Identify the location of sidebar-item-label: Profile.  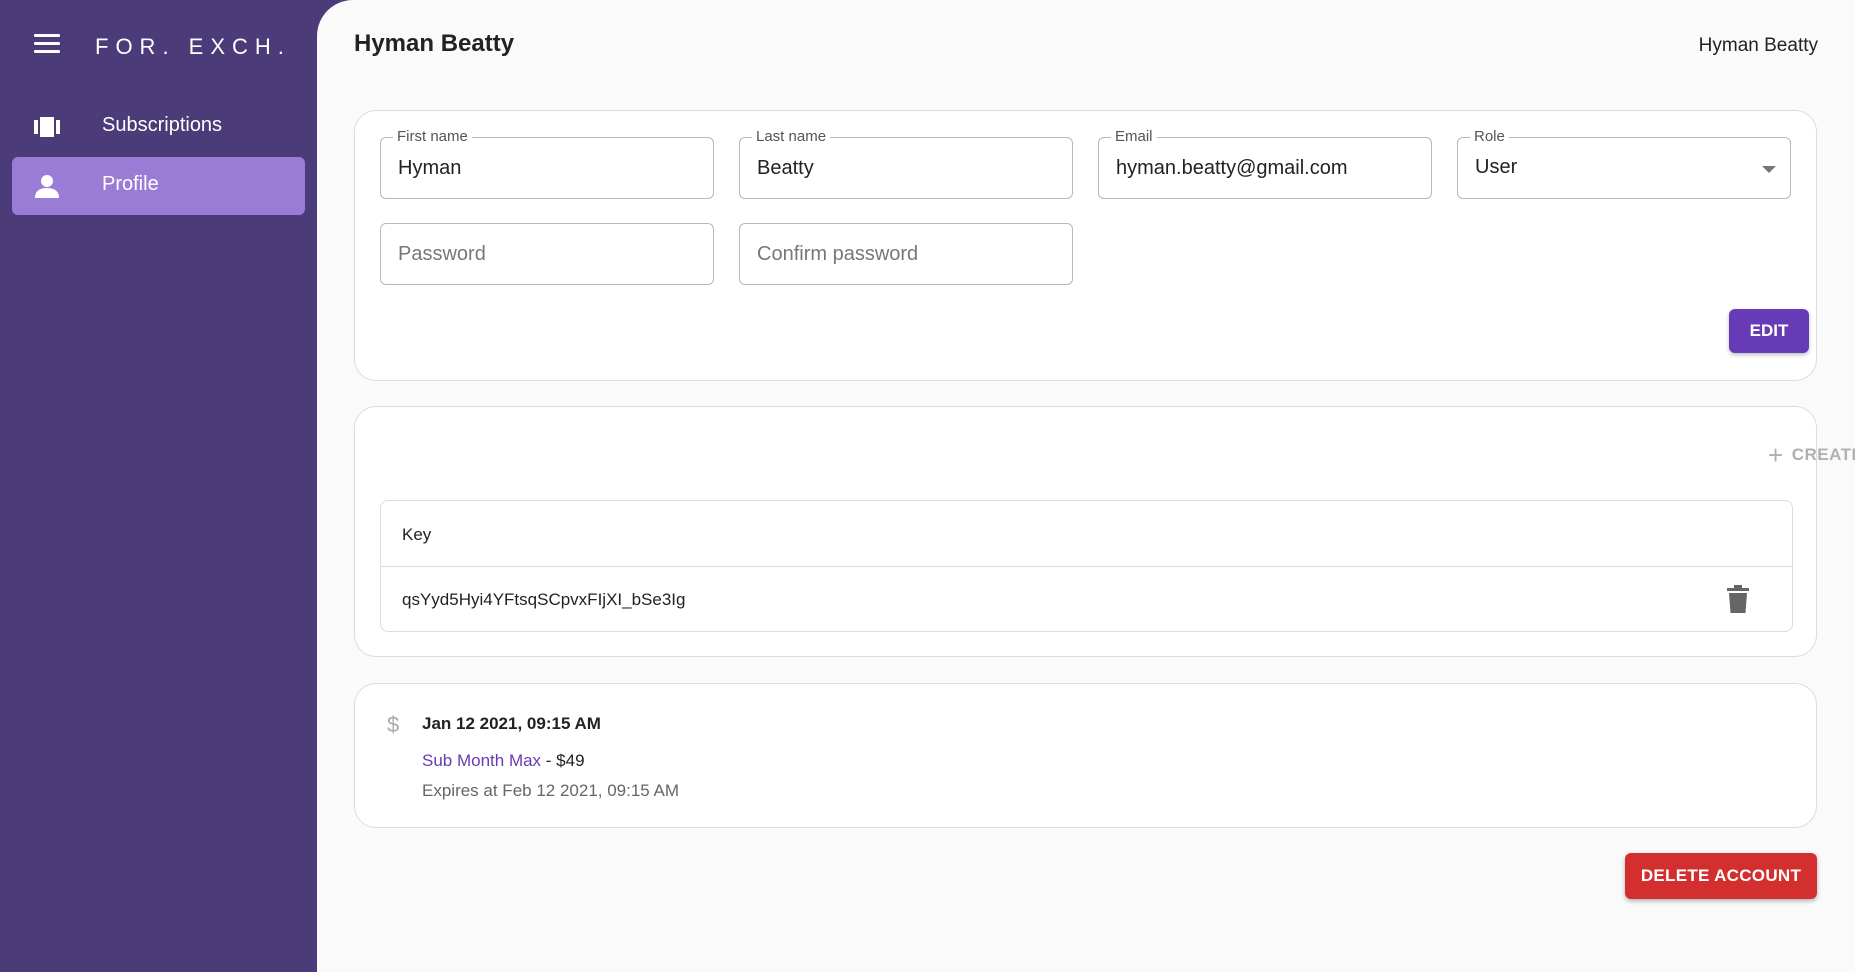
(130, 184).